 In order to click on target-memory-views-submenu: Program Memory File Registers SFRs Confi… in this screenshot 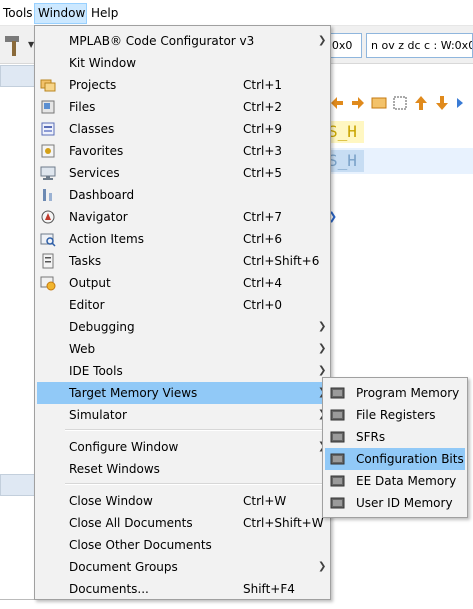, I will do `click(395, 447)`.